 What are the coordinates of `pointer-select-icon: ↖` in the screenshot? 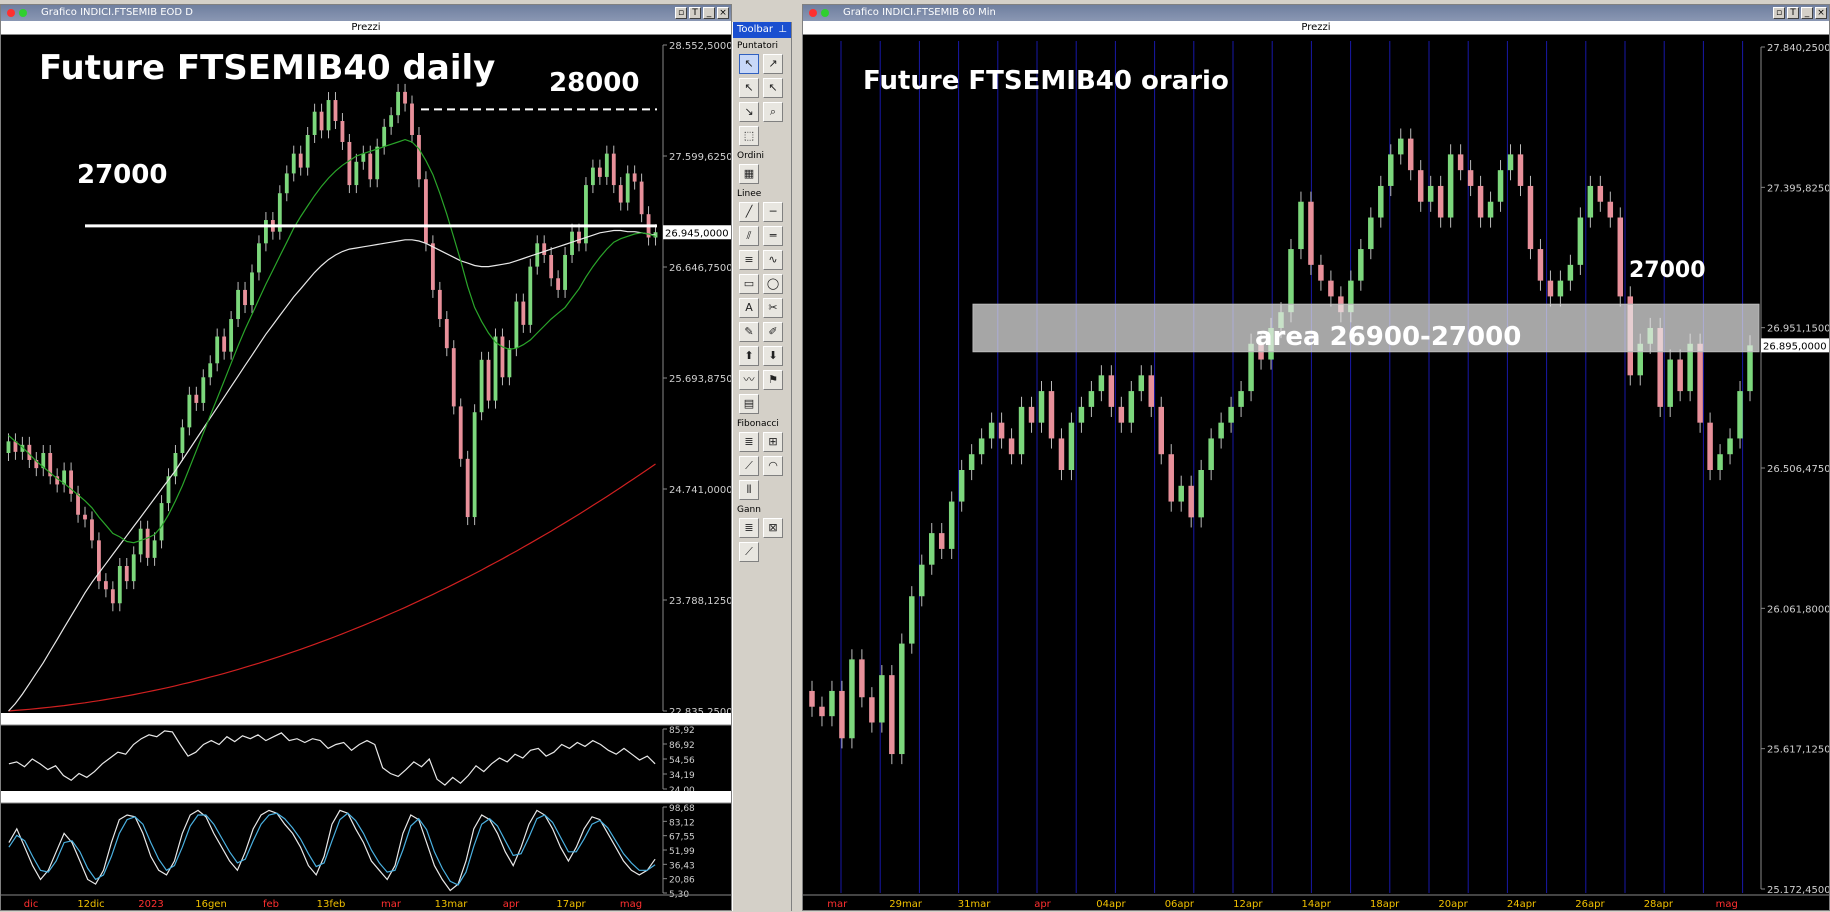 It's located at (773, 88).